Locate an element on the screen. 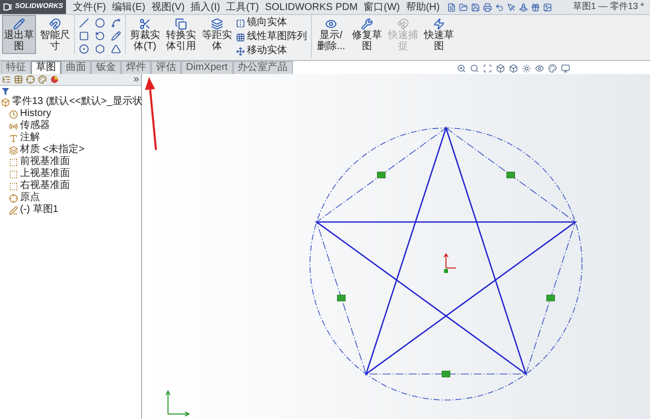 Image resolution: width=650 pixels, height=419 pixels. zoom-icon is located at coordinates (461, 68).